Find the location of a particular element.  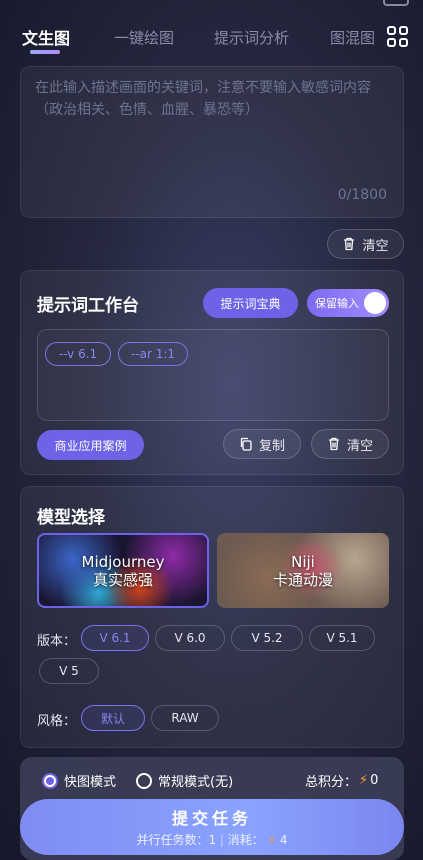

window-edge-icon is located at coordinates (396, 3).